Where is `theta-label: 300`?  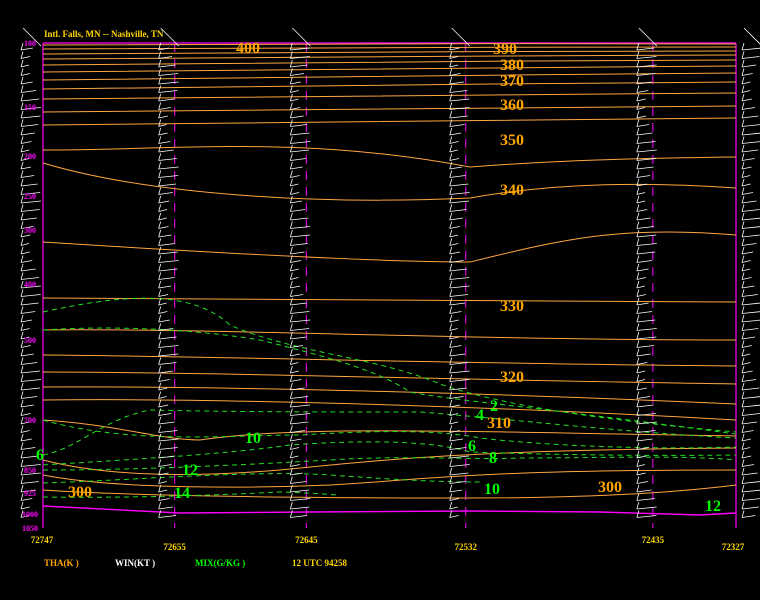 theta-label: 300 is located at coordinates (610, 487).